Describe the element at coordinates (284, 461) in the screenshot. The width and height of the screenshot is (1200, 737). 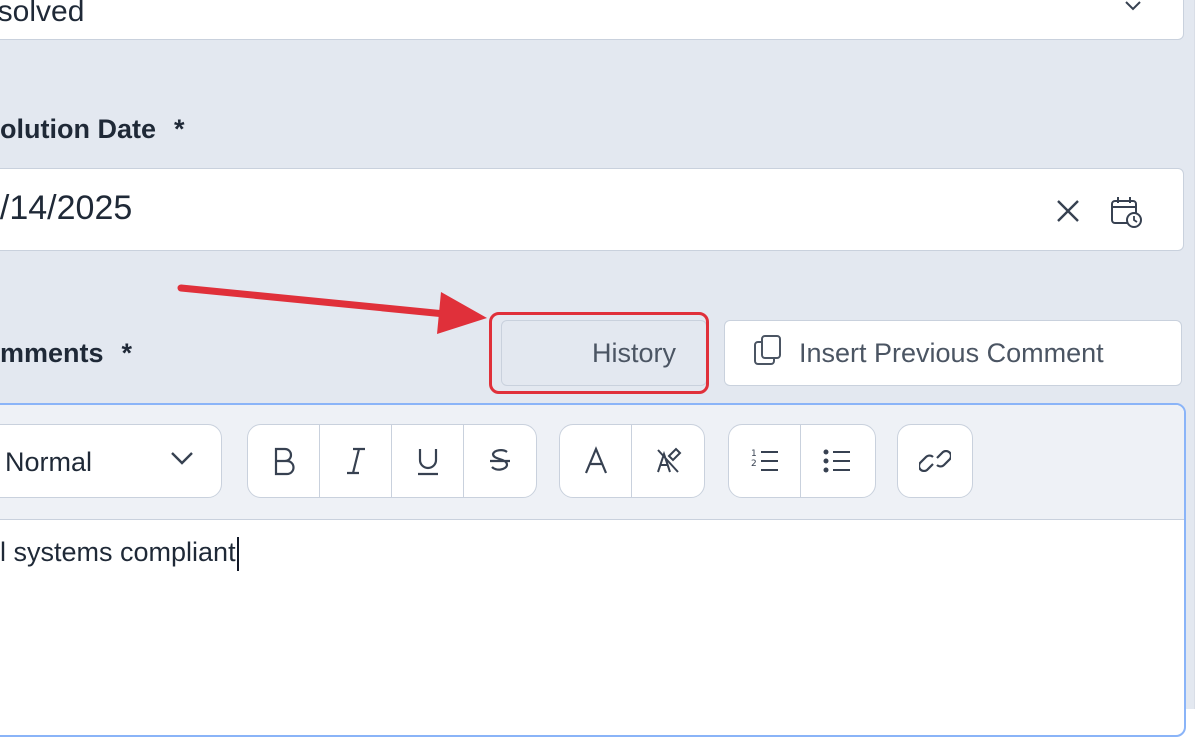
I see `bold-icon` at that location.